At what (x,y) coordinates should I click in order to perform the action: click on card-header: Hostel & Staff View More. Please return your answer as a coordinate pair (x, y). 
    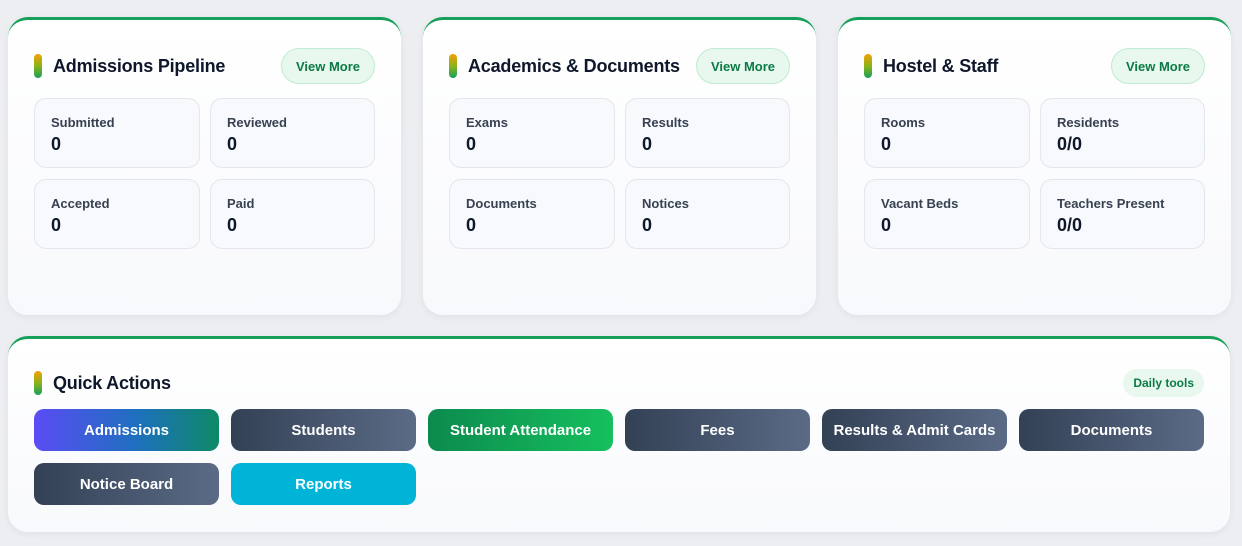
    Looking at the image, I should click on (1034, 66).